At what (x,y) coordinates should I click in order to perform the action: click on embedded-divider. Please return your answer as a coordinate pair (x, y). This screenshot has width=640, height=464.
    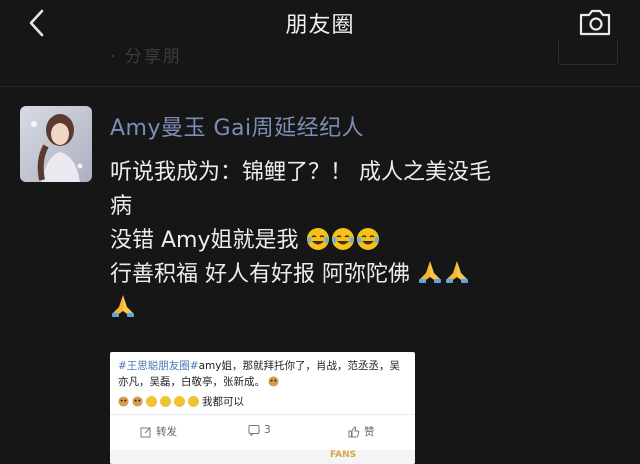
    Looking at the image, I should click on (262, 414).